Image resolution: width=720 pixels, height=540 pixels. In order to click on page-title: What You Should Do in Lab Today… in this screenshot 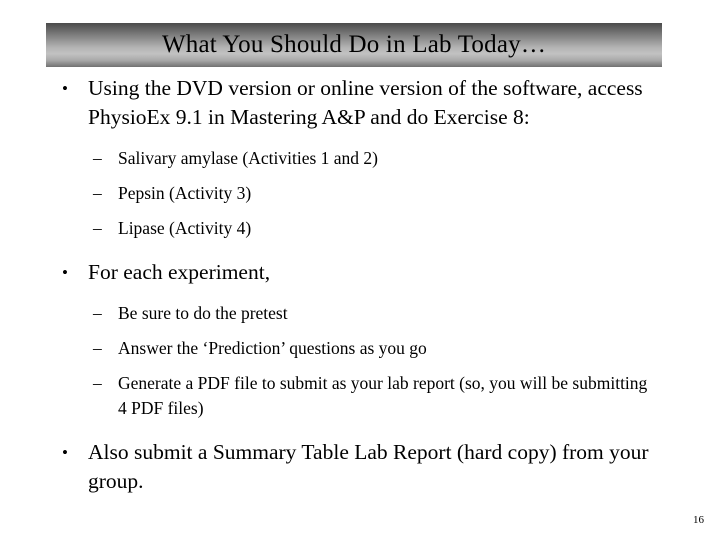, I will do `click(354, 44)`.